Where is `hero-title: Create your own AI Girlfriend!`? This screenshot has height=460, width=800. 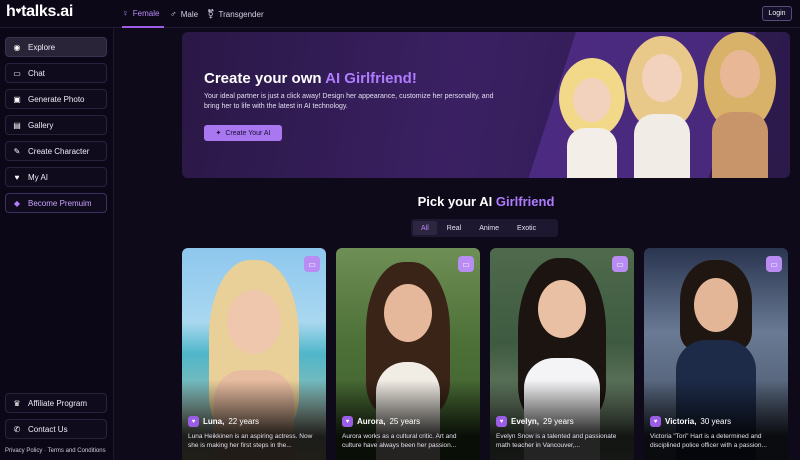
hero-title: Create your own AI Girlfriend! is located at coordinates (310, 78).